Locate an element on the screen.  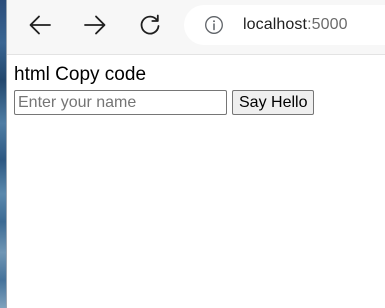
forward-button is located at coordinates (95, 25).